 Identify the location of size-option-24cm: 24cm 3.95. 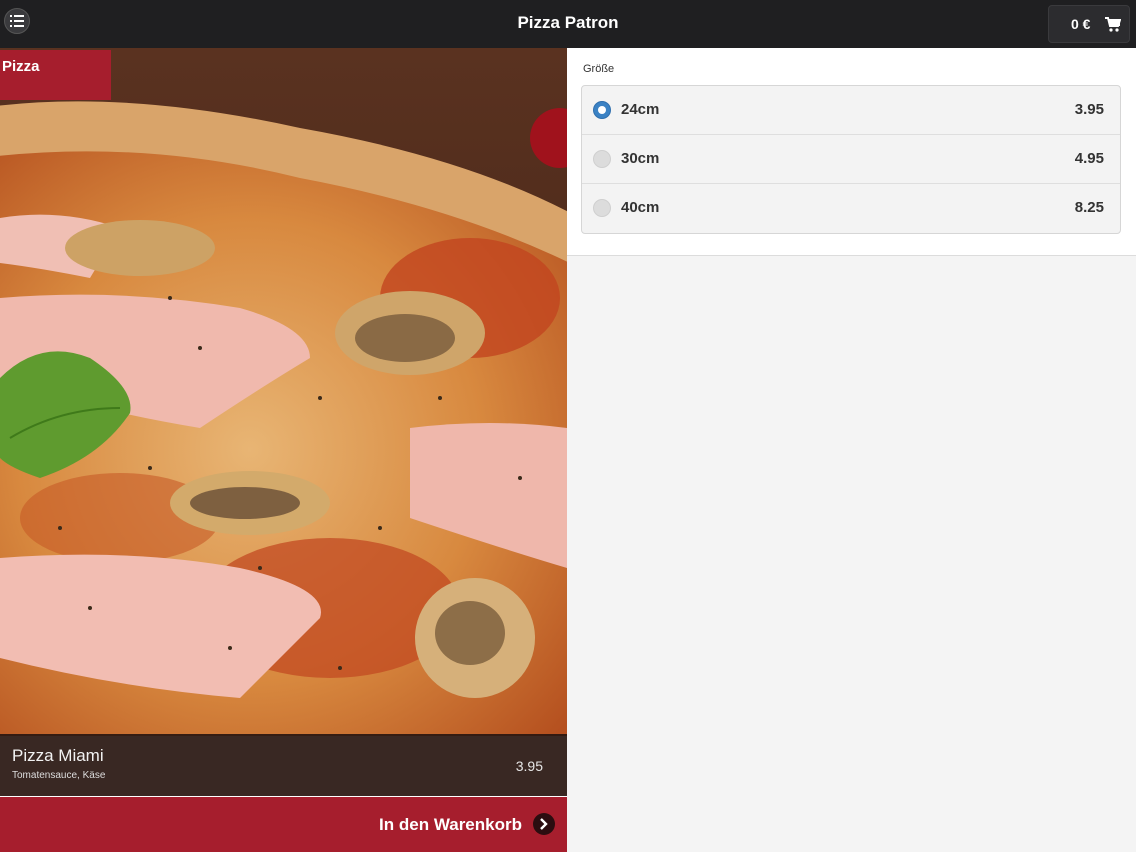
(851, 110).